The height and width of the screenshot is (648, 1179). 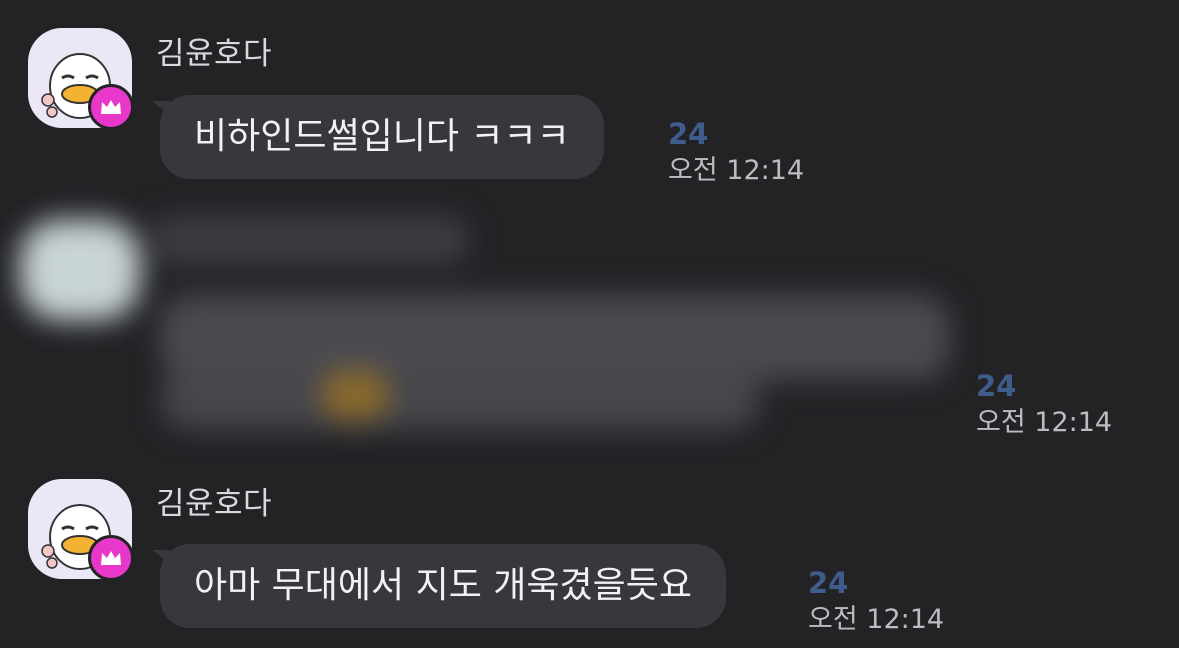 What do you see at coordinates (382, 137) in the screenshot?
I see `message-bubble: 비하인드썰입니다 ㅋㅋㅋ` at bounding box center [382, 137].